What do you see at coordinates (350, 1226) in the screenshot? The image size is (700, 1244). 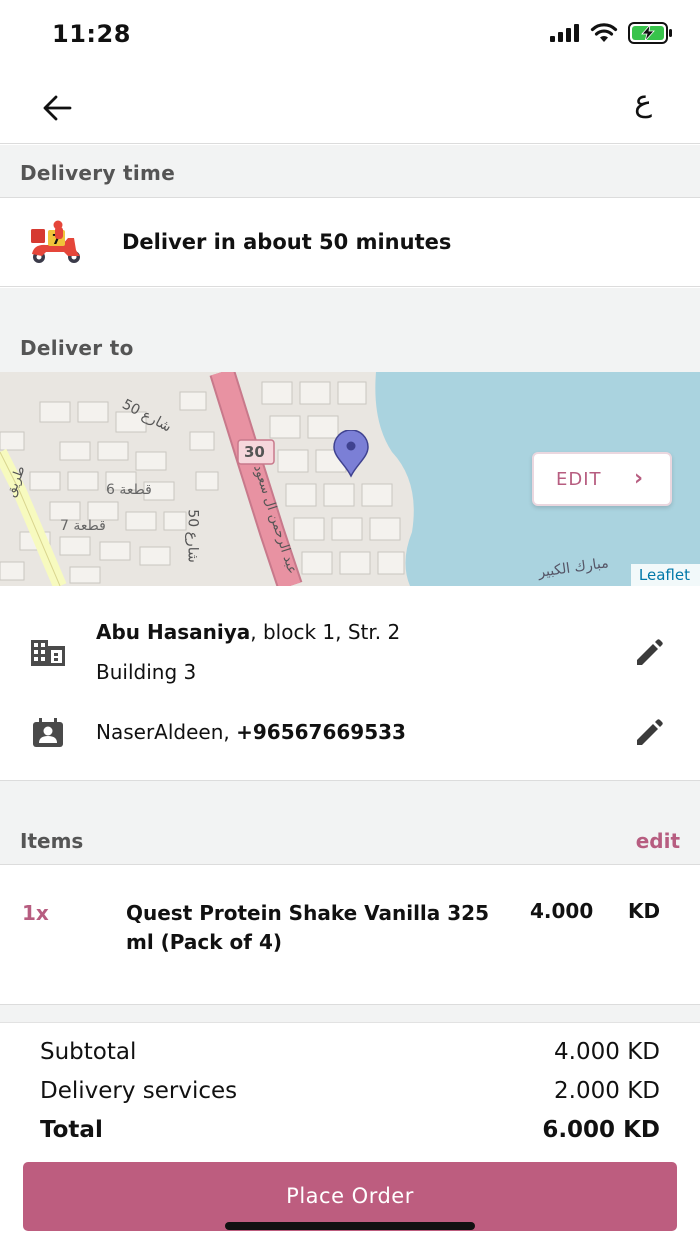 I see `home-indicator` at bounding box center [350, 1226].